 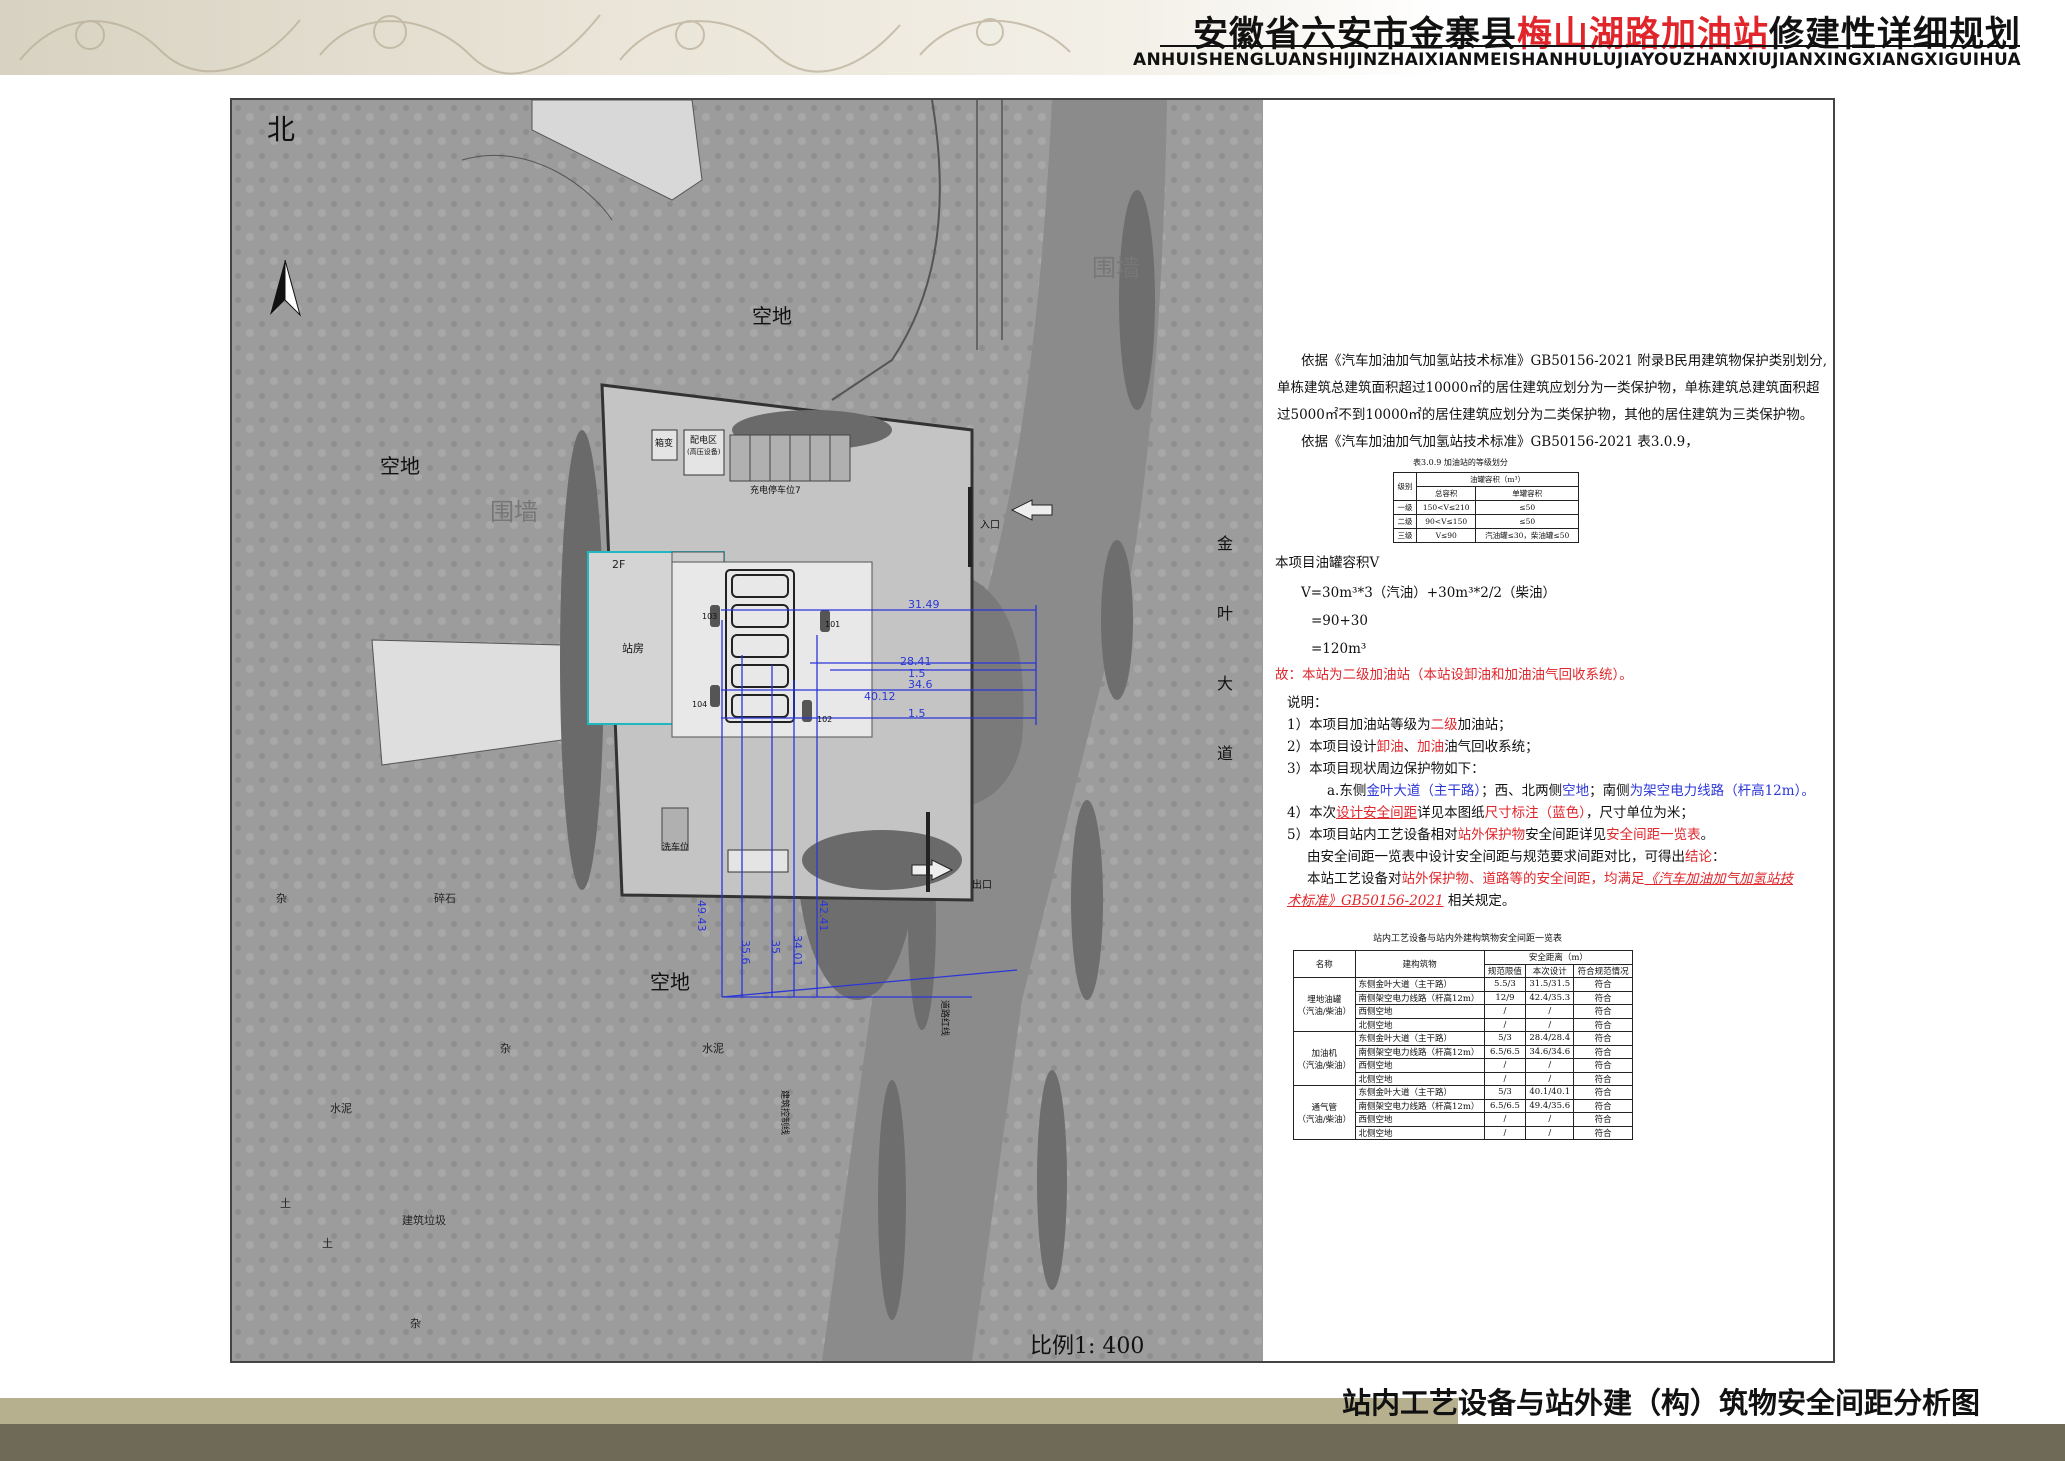 I want to click on dist-group-name: 通气管 （汽油/柴油）, so click(x=1324, y=1112).